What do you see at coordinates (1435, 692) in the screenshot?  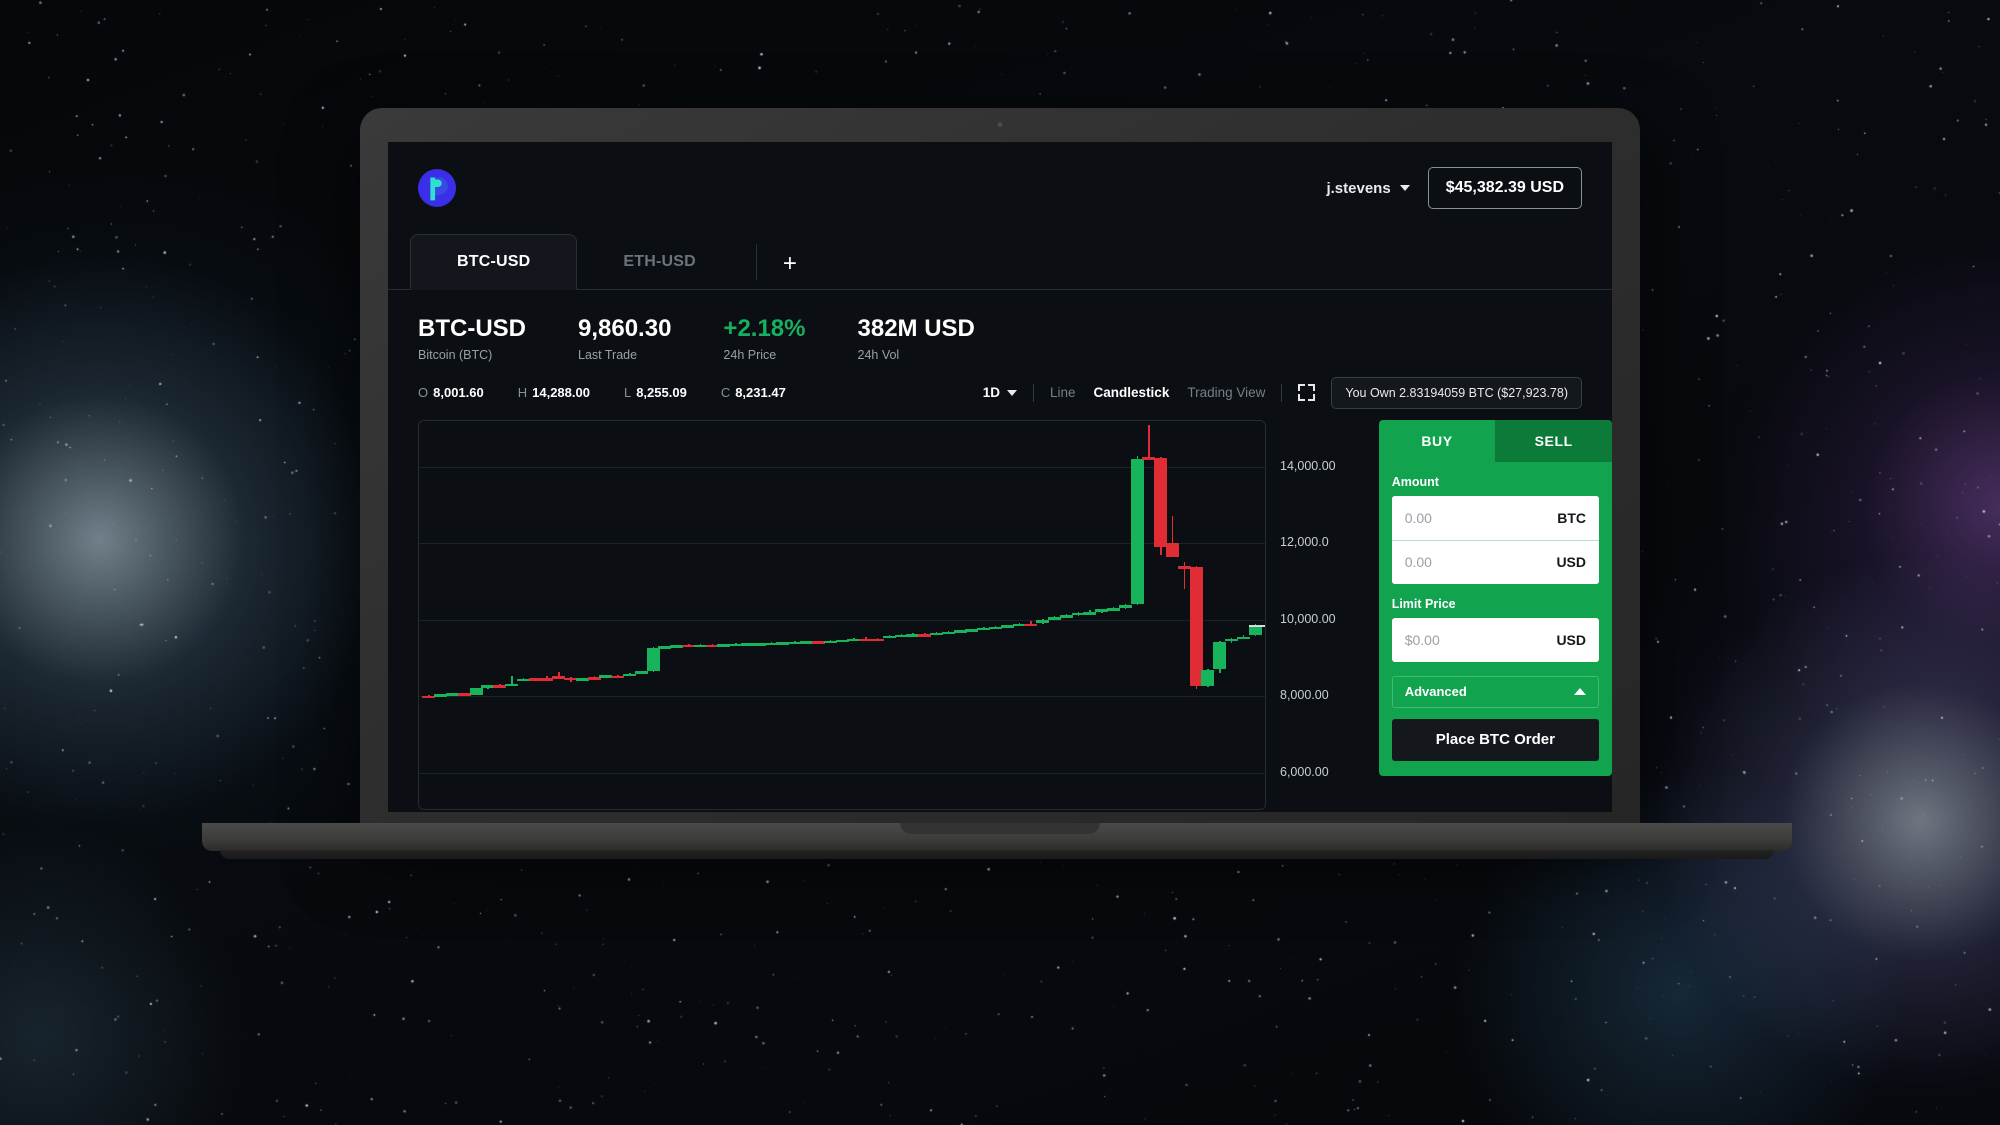 I see `advanced-label: Advanced` at bounding box center [1435, 692].